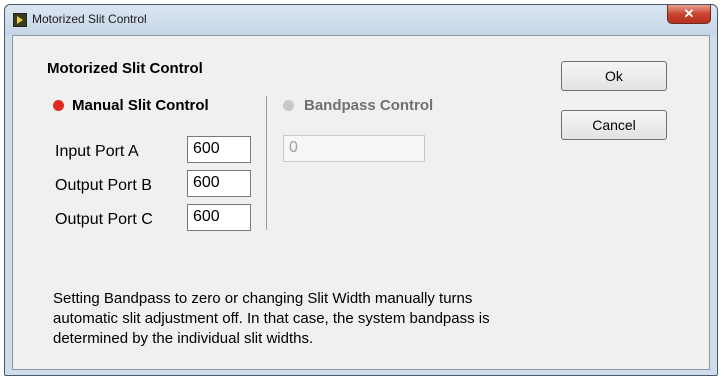 This screenshot has width=726, height=381. Describe the element at coordinates (614, 125) in the screenshot. I see `cancel-button: Cancel` at that location.